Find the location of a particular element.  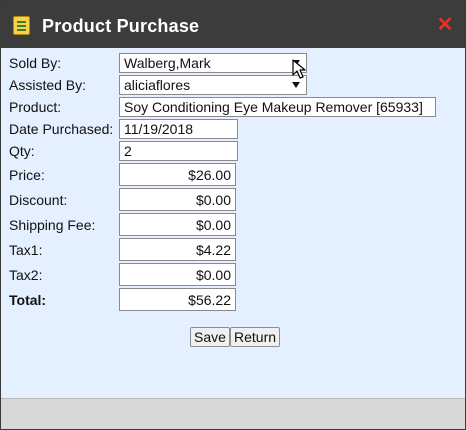

total-label: Total: is located at coordinates (28, 300).